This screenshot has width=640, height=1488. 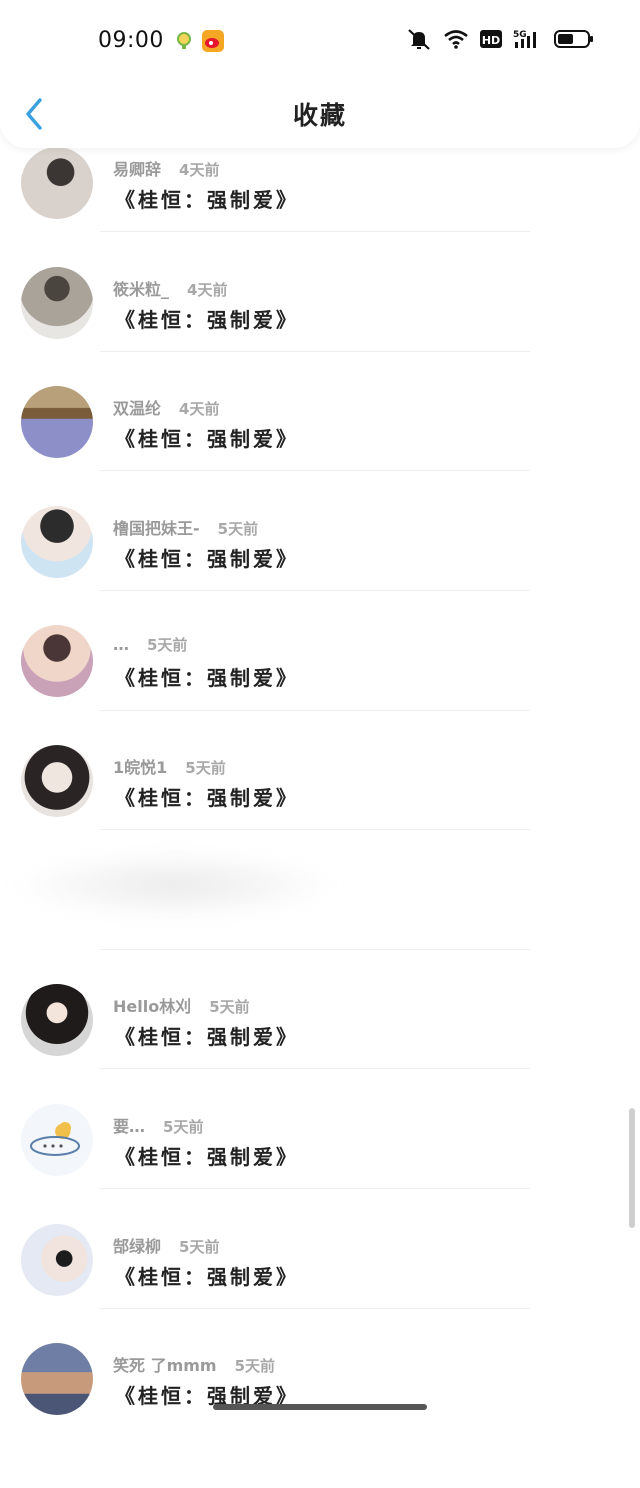 I want to click on home-indicator, so click(x=320, y=1407).